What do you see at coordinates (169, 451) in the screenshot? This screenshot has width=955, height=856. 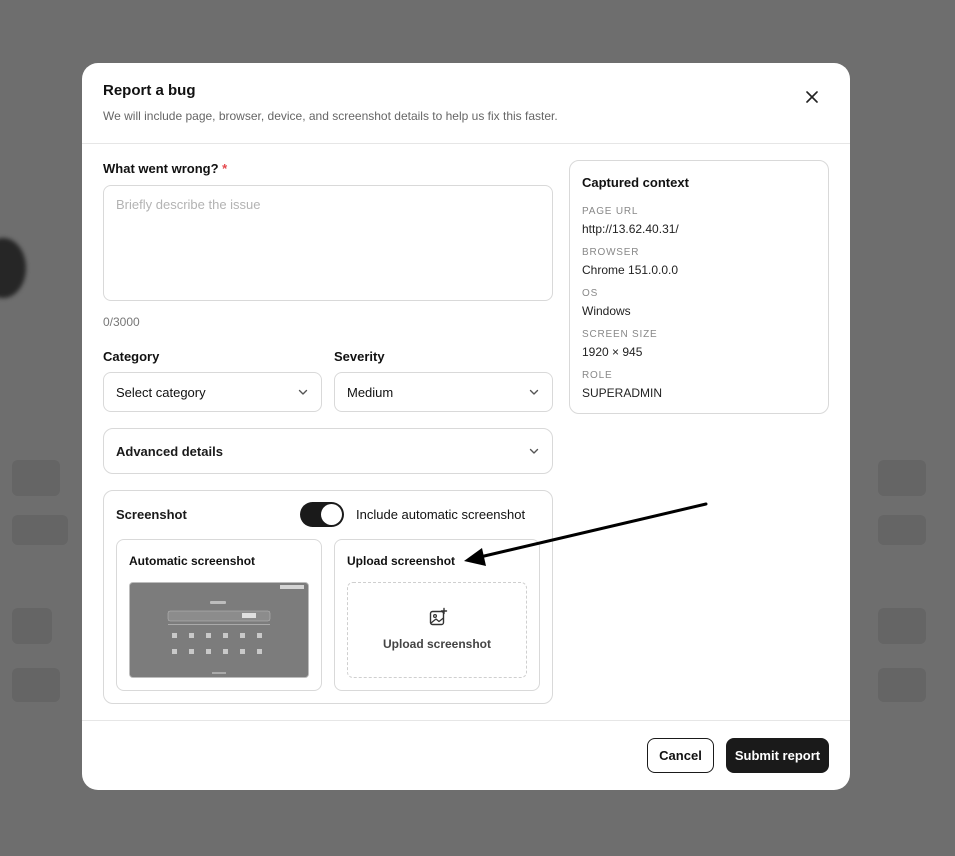 I see `advanced-details-label: Advanced details` at bounding box center [169, 451].